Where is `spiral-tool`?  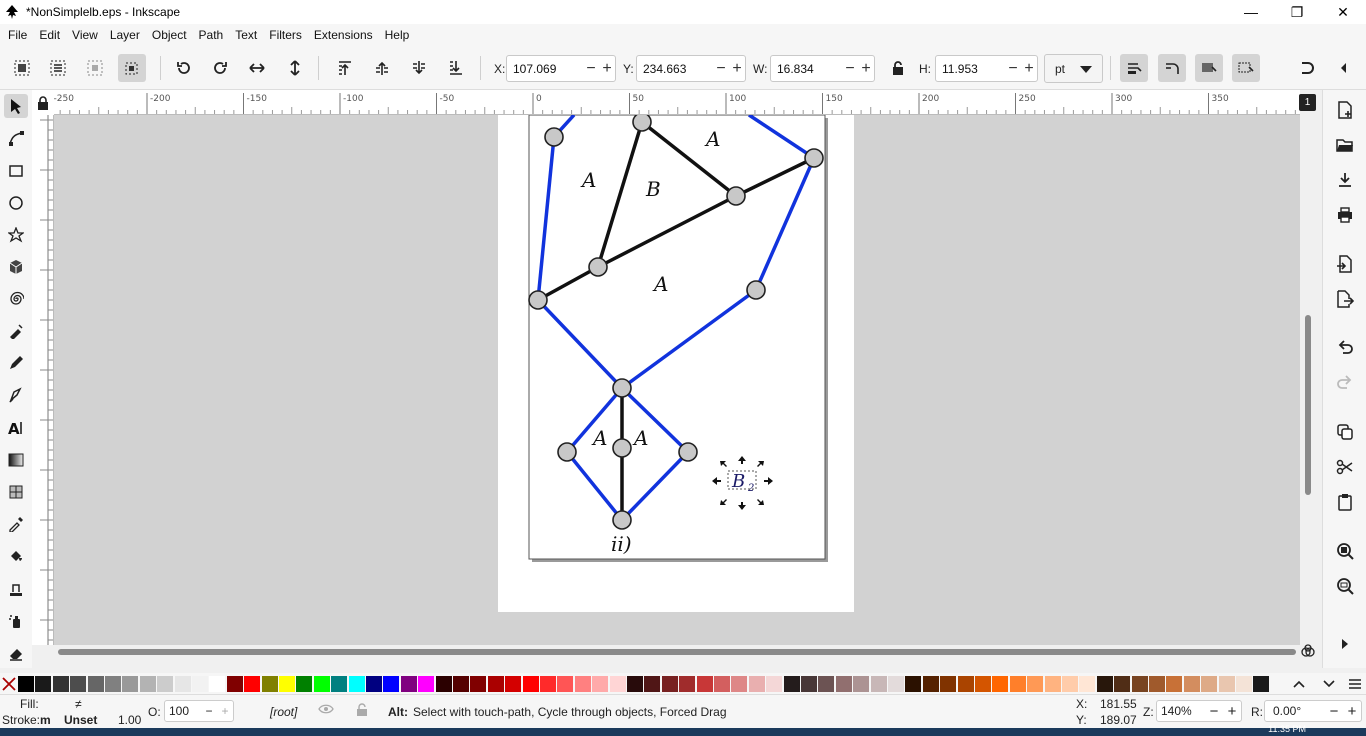
spiral-tool is located at coordinates (16, 299).